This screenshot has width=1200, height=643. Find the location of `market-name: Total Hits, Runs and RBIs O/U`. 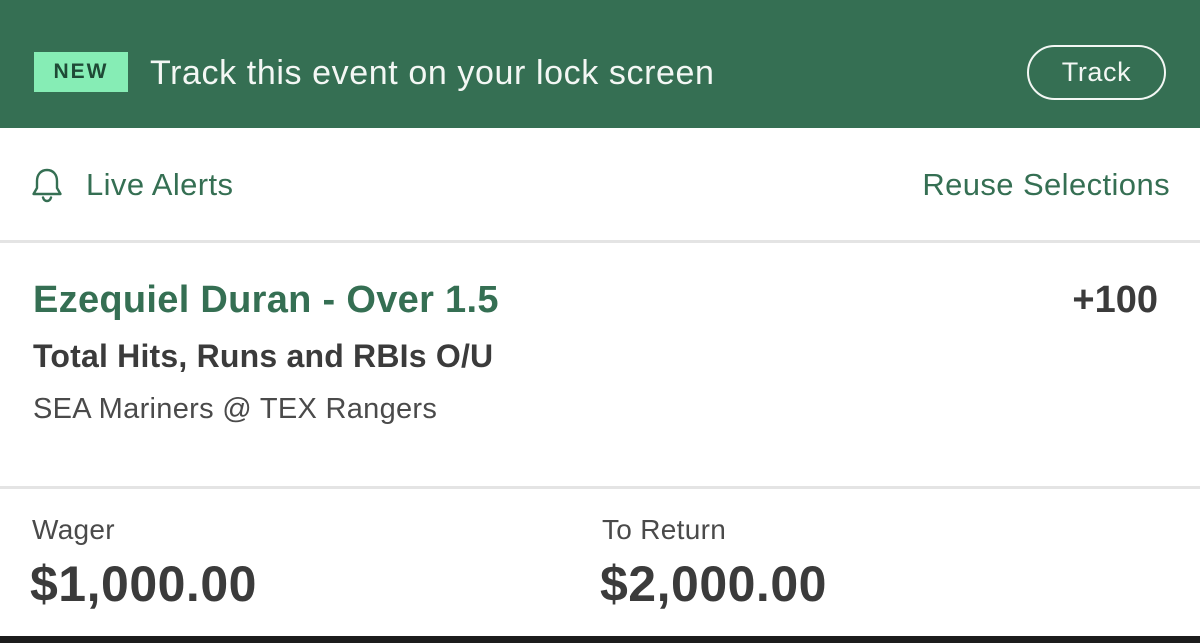

market-name: Total Hits, Runs and RBIs O/U is located at coordinates (263, 355).